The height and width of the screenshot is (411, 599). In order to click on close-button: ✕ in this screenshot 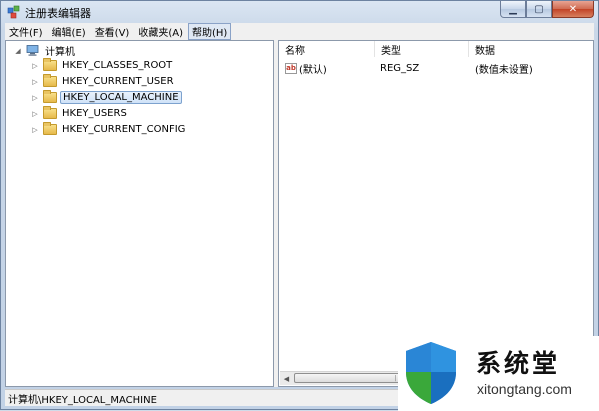, I will do `click(573, 9)`.